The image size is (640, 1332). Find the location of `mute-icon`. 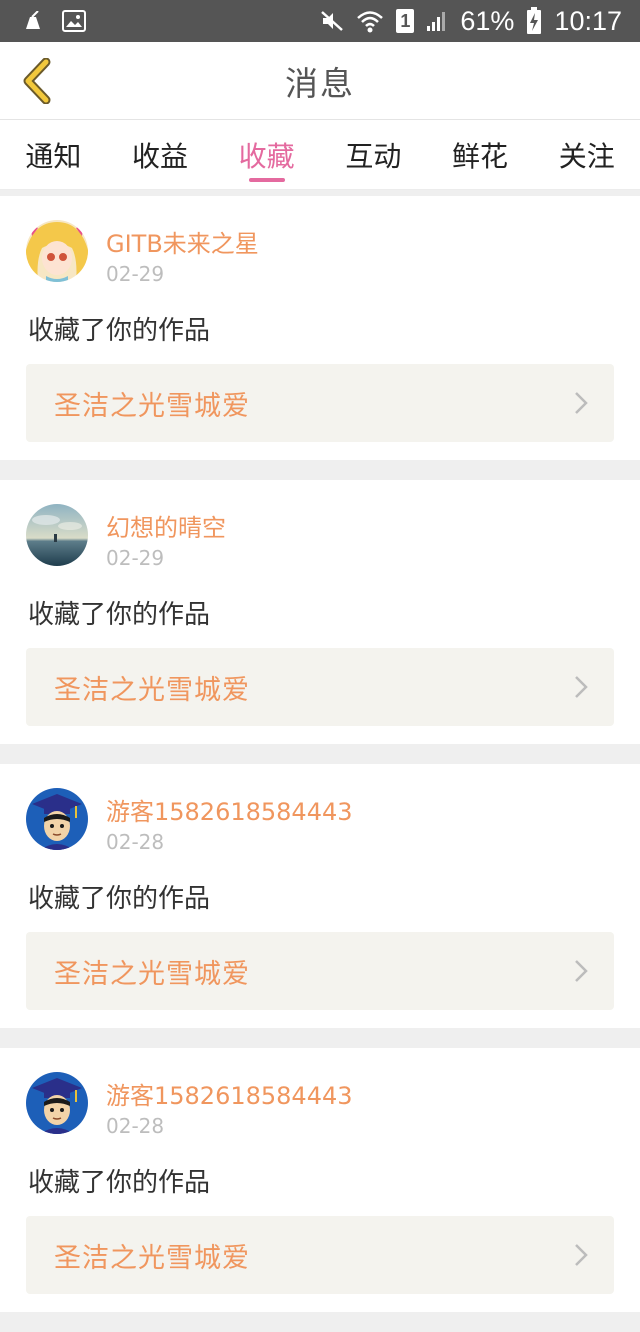

mute-icon is located at coordinates (332, 21).